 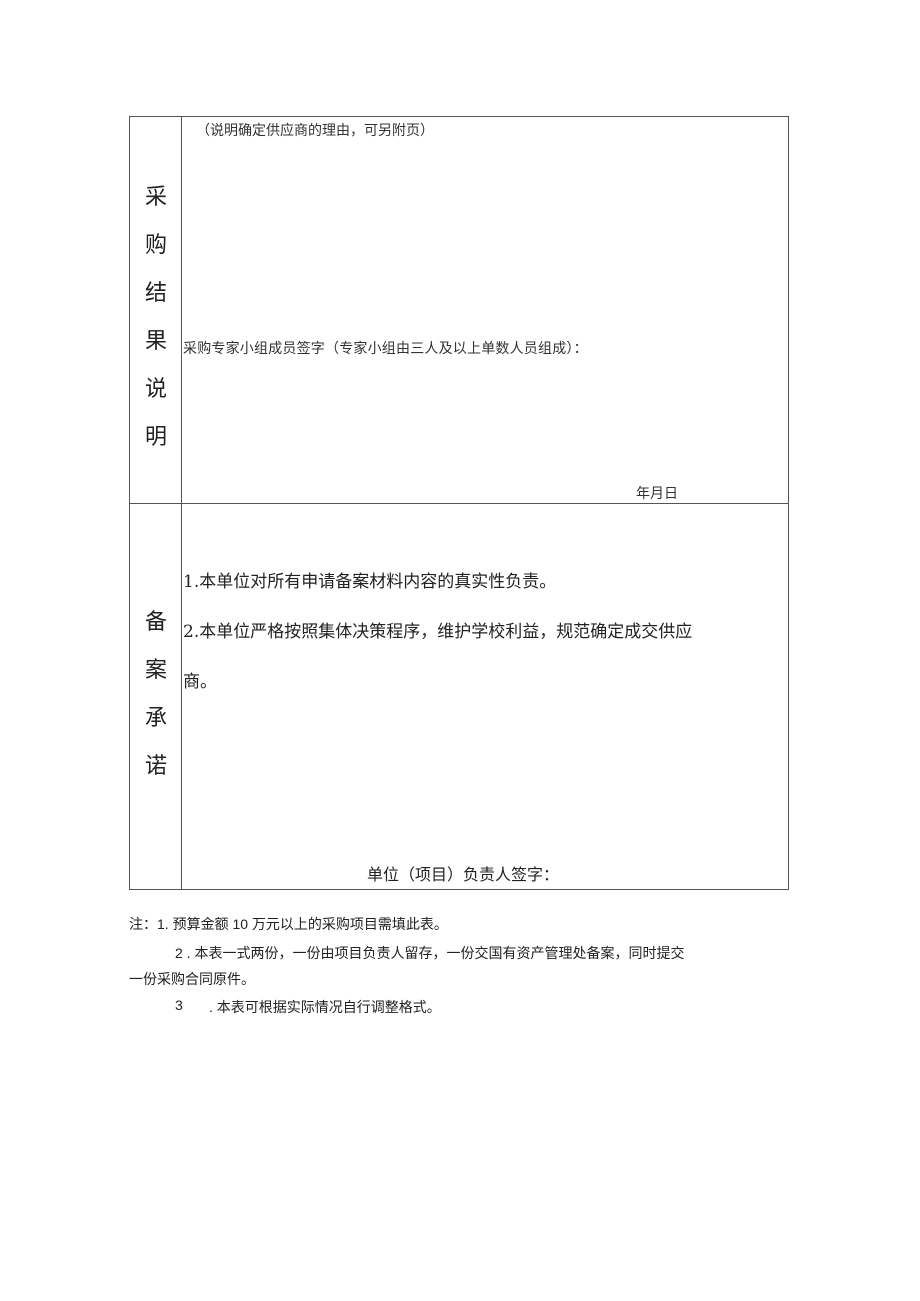 I want to click on footnote-3-number: 3, so click(x=179, y=1005).